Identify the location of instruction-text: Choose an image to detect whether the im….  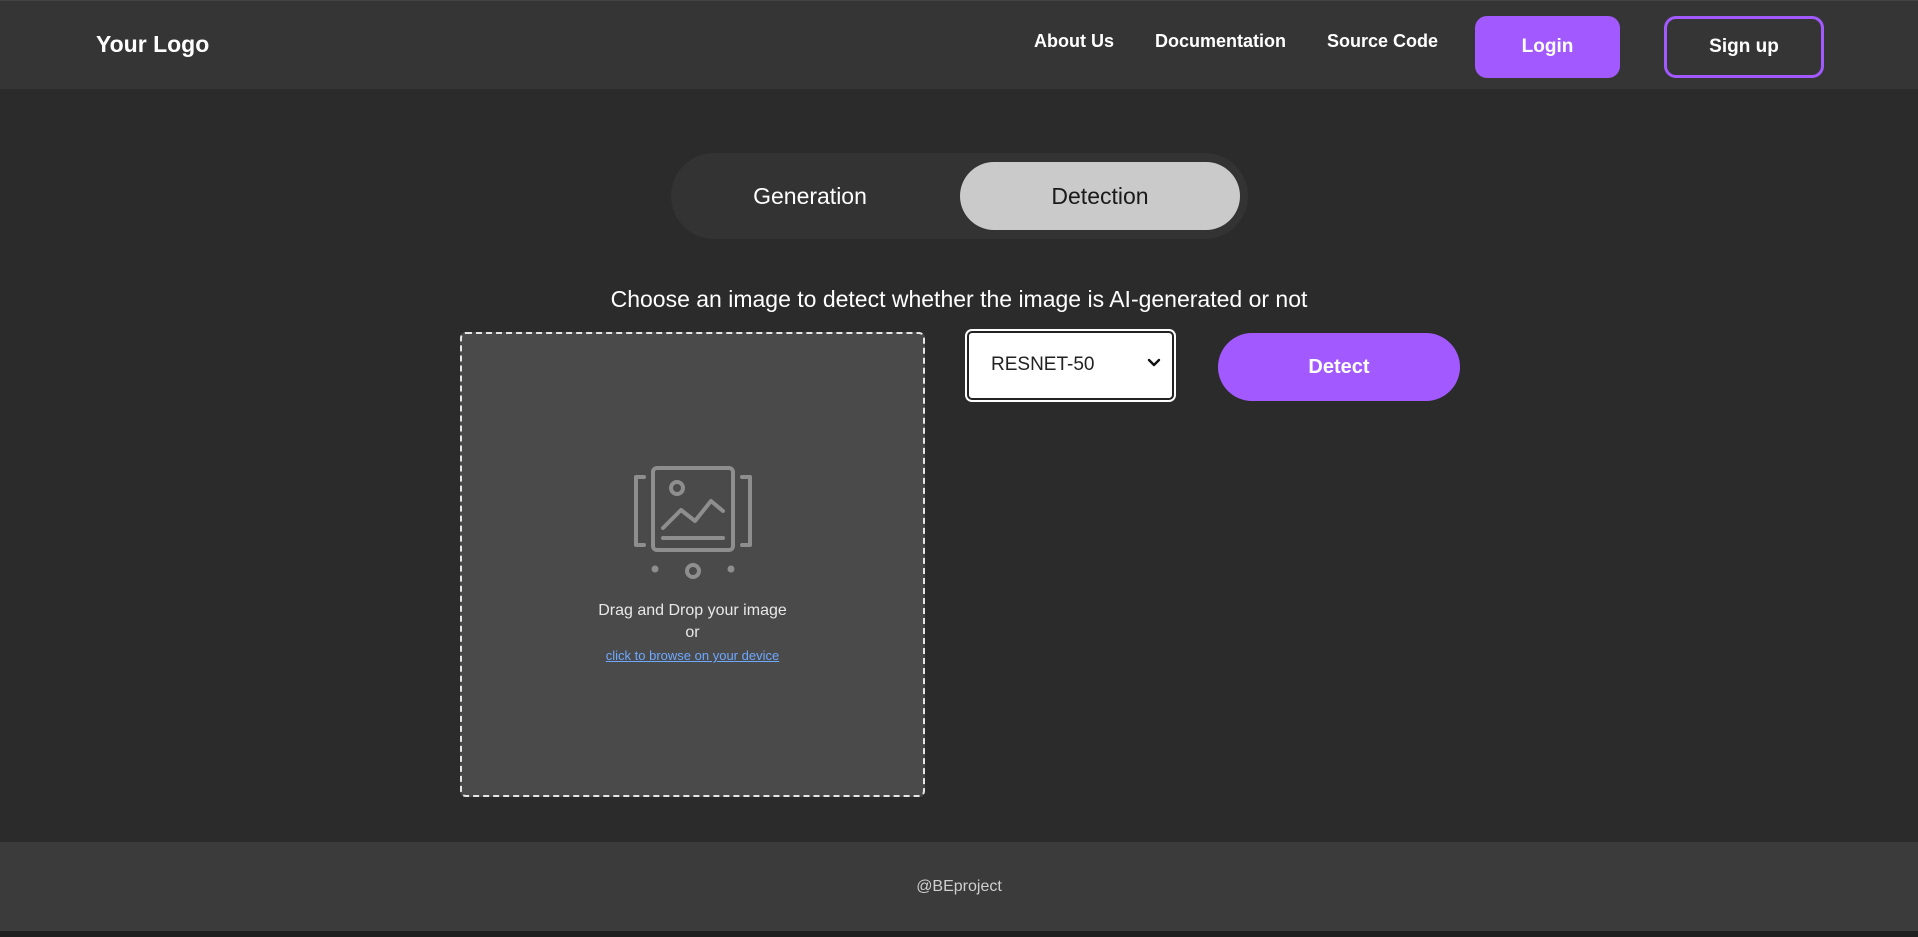
(959, 299).